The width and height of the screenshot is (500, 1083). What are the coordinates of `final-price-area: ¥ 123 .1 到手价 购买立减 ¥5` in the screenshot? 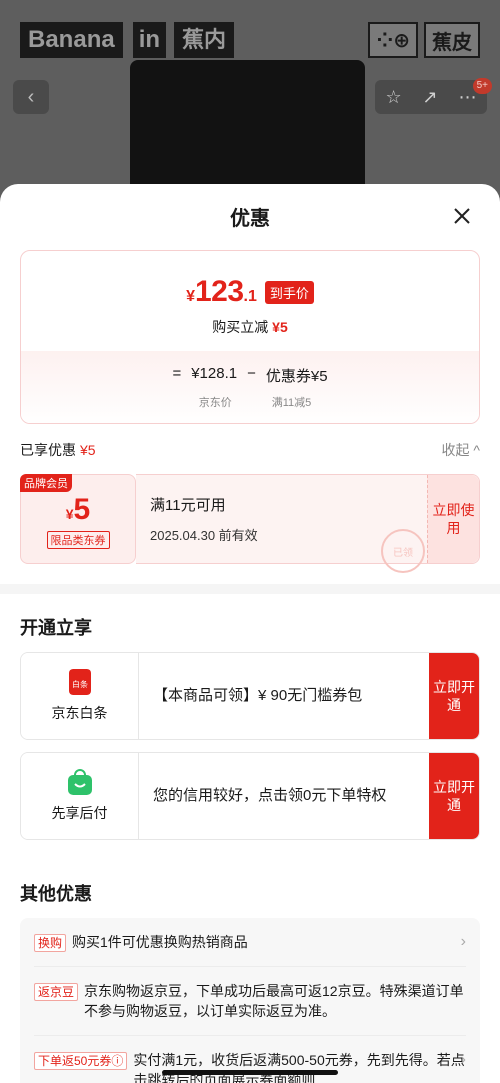 It's located at (250, 301).